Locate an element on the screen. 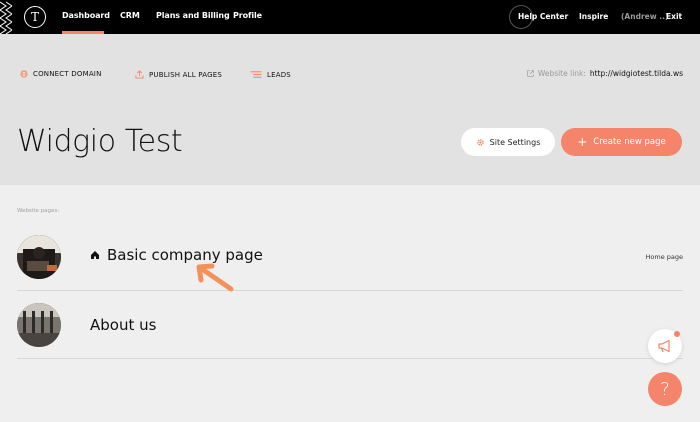 This screenshot has height=422, width=700. user-name: (Andrew ..) is located at coordinates (644, 16).